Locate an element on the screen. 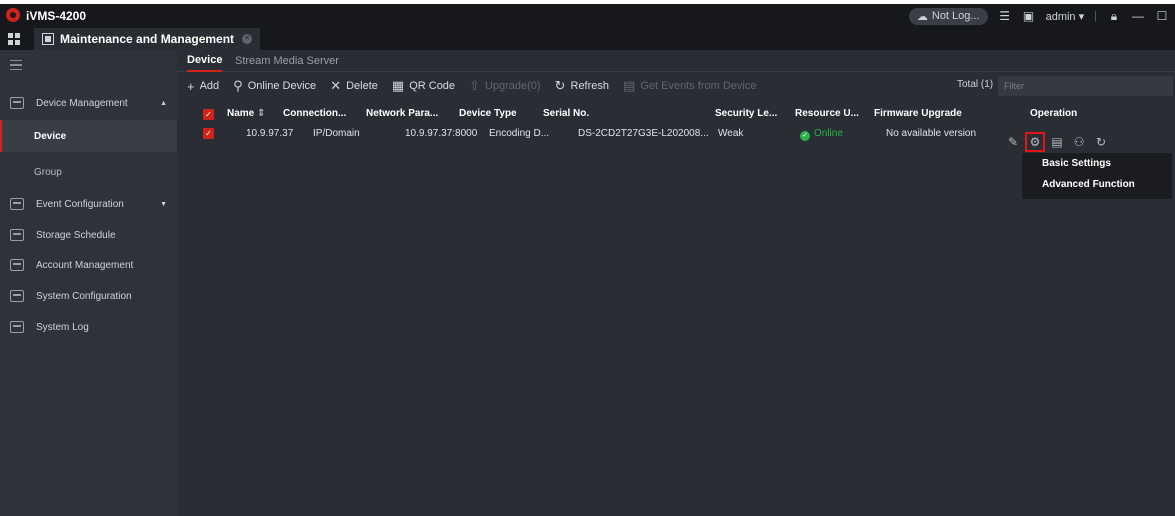 Image resolution: width=1175 pixels, height=516 pixels. chevron-down-icon: ▼ is located at coordinates (163, 204).